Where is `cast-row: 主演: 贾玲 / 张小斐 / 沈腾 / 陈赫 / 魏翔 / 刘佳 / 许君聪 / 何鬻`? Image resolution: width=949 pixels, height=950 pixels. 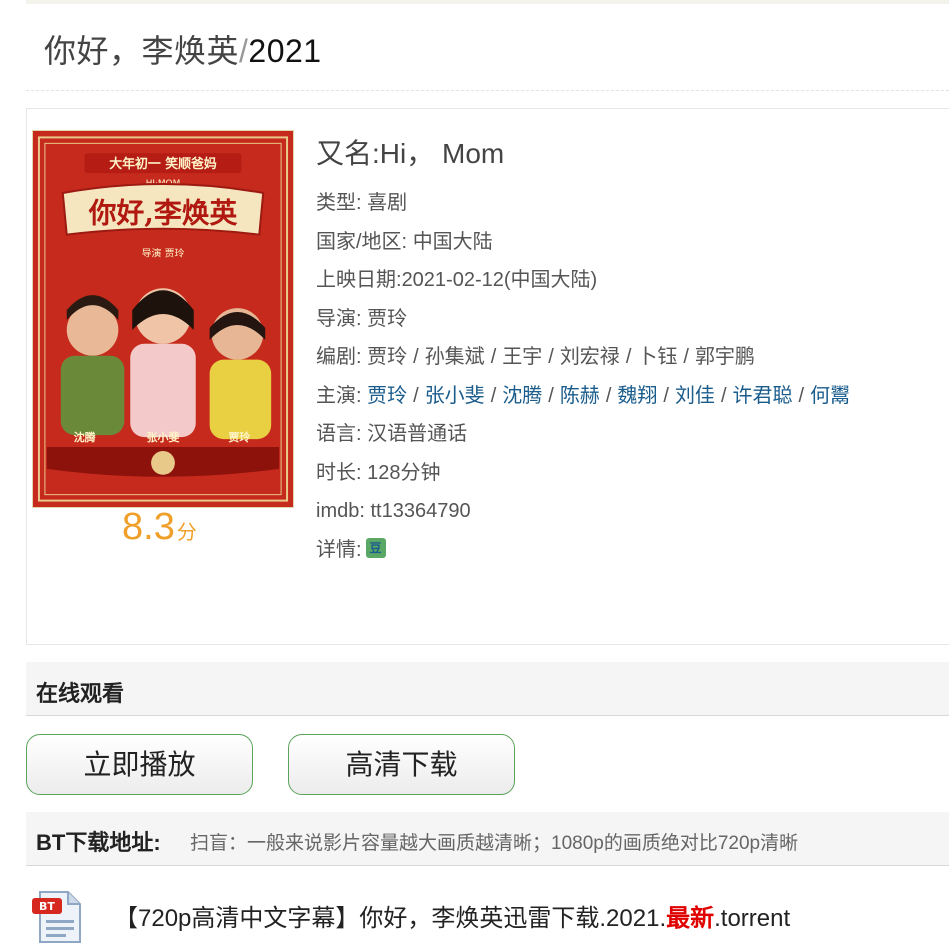
cast-row: 主演: 贾玲 / 张小斐 / 沈腾 / 陈赫 / 魏翔 / 刘佳 / 许君聪 / 何鬻 is located at coordinates (583, 395).